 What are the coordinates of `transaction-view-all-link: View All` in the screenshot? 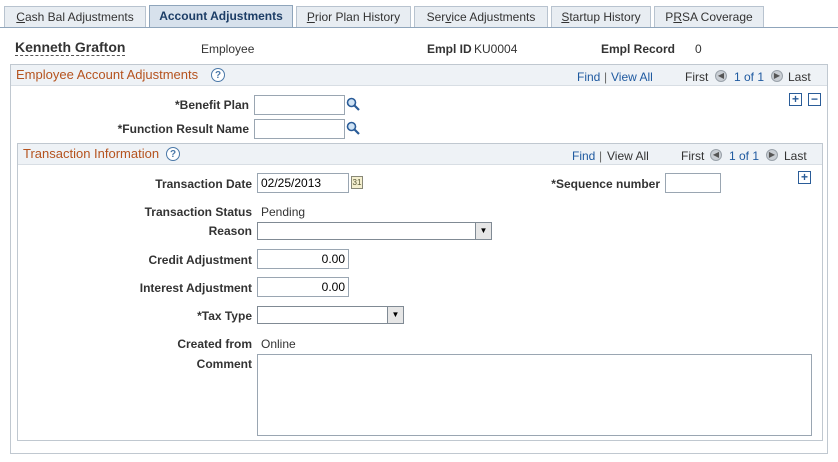 It's located at (628, 156).